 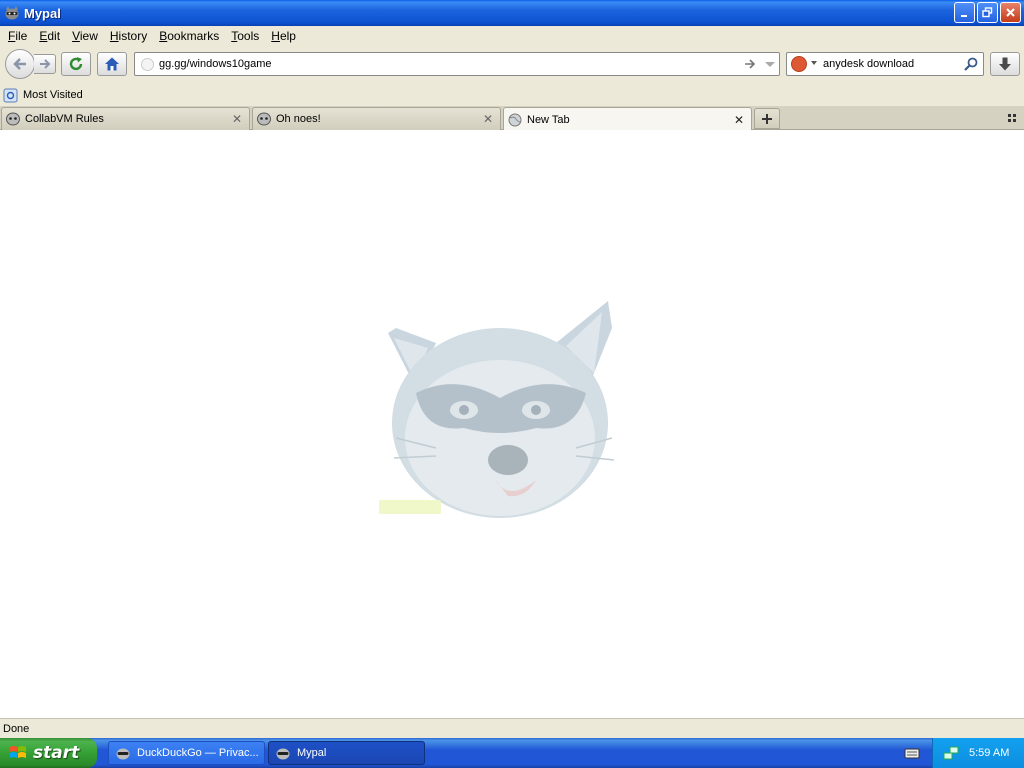 I want to click on site-identity-icon, so click(x=147, y=64).